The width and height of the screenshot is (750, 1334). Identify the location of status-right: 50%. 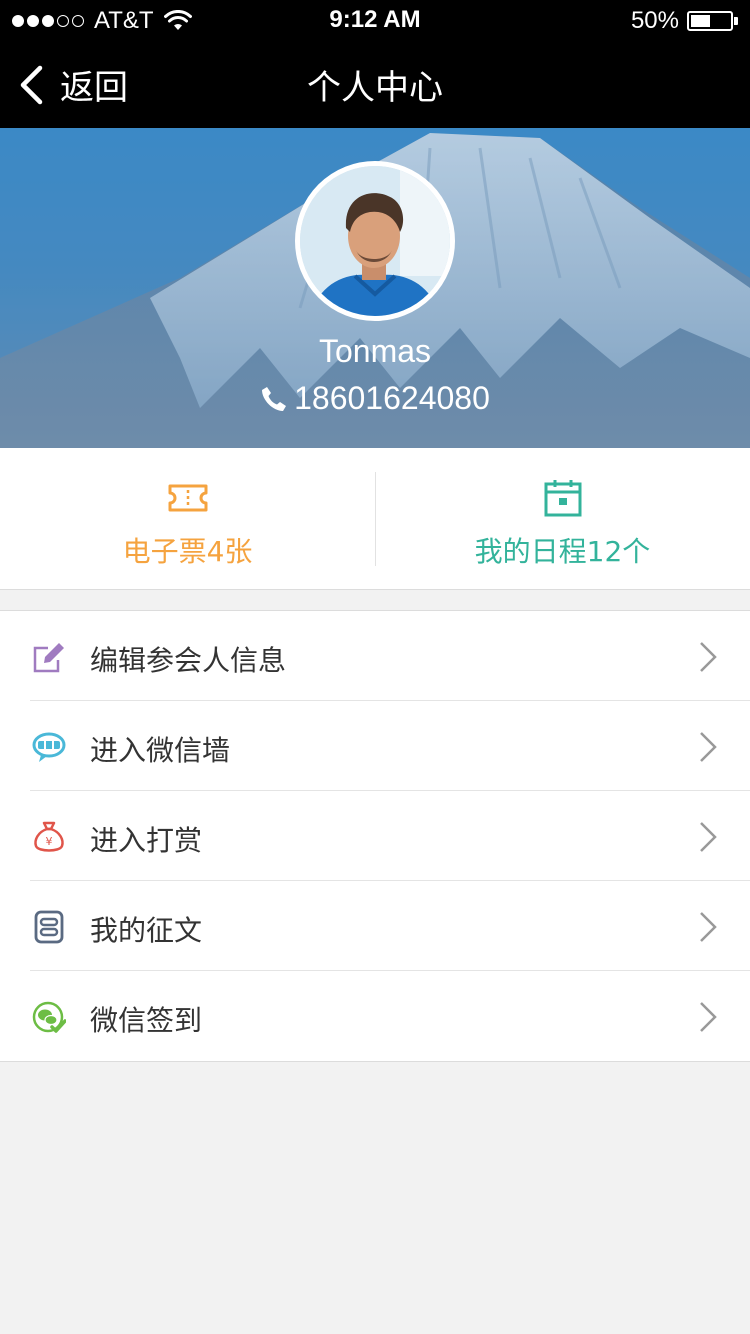
(684, 21).